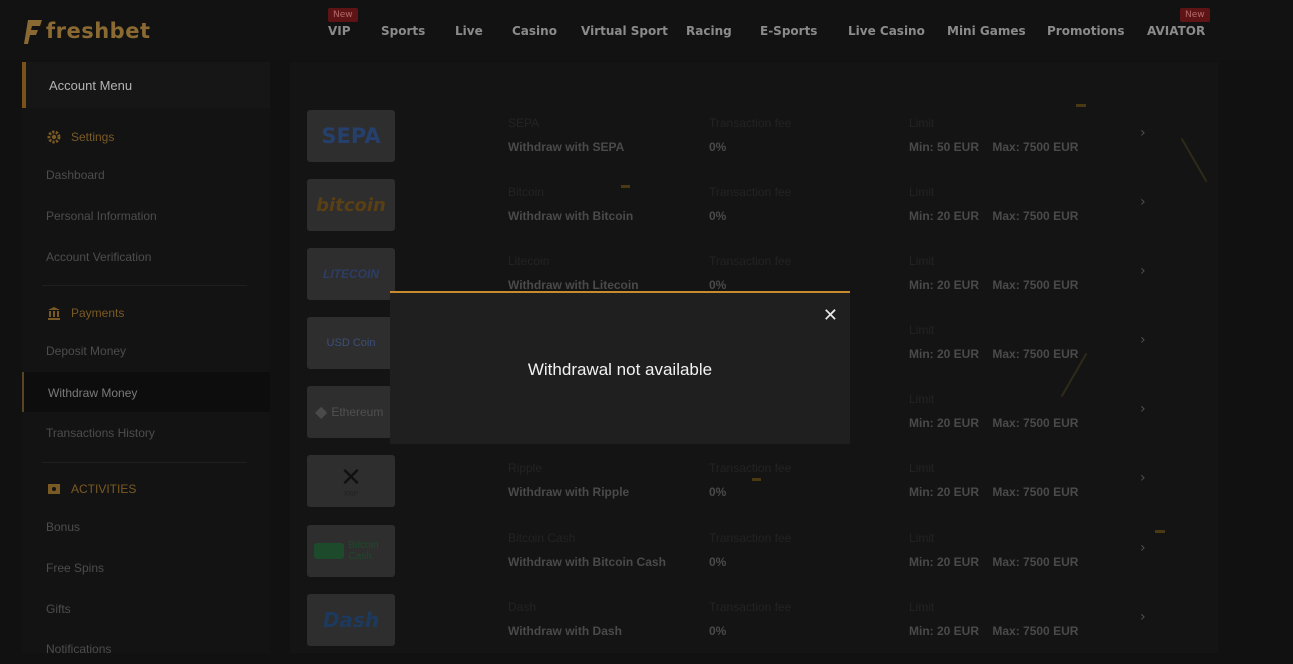  Describe the element at coordinates (830, 316) in the screenshot. I see `close-icon: ✕` at that location.